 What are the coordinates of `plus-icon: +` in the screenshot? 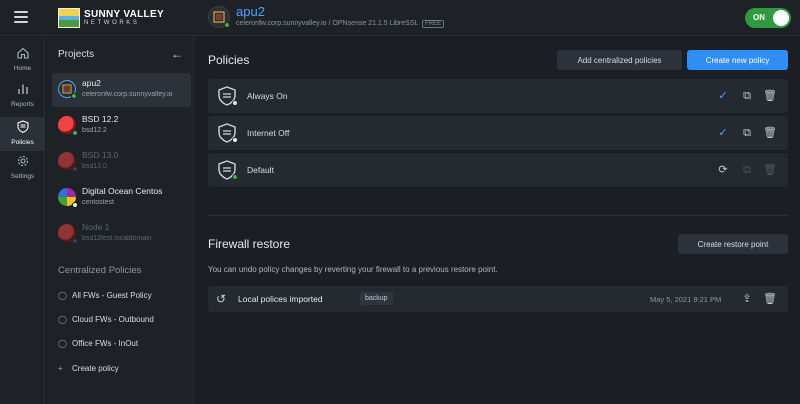 It's located at (60, 368).